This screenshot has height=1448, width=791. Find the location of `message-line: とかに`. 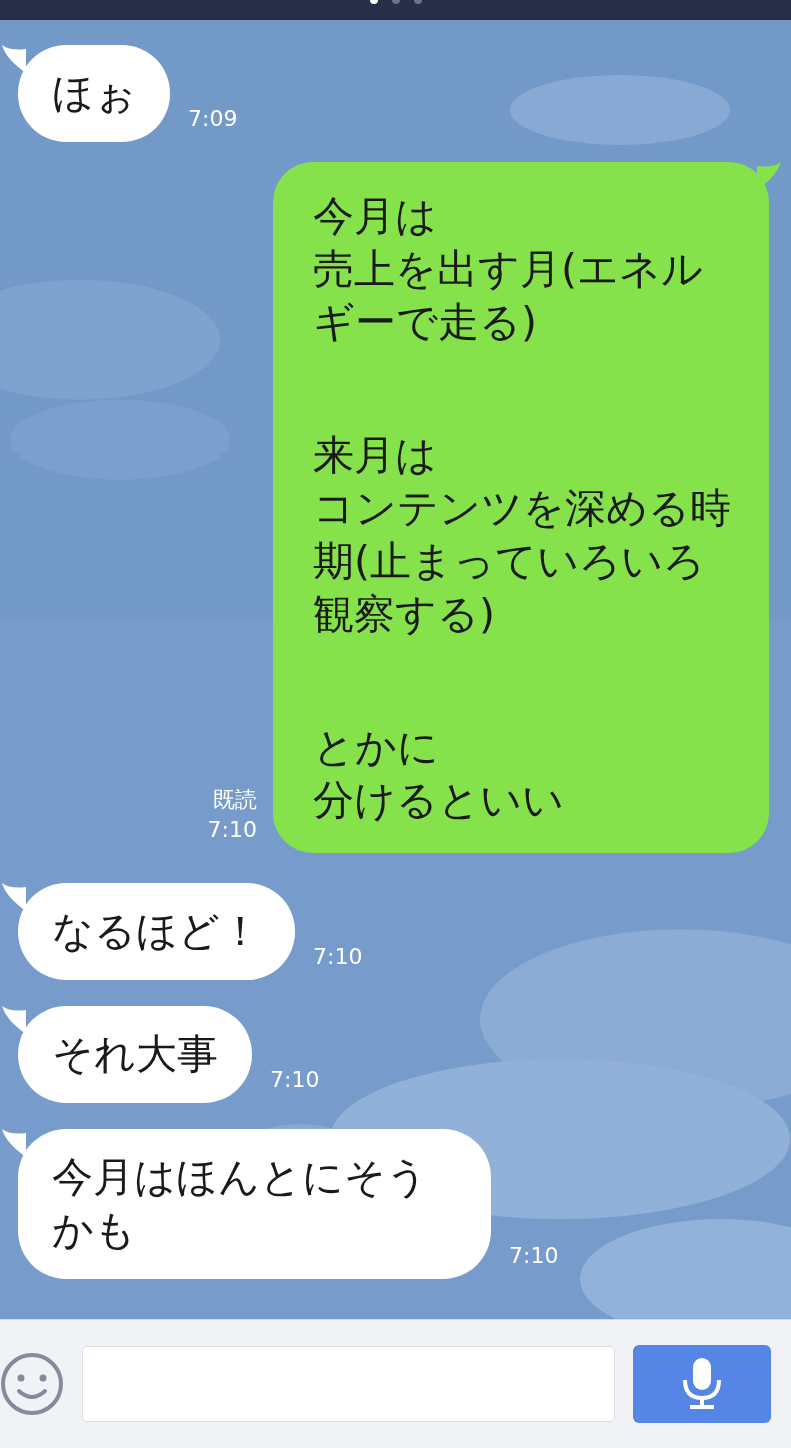

message-line: とかに is located at coordinates (376, 747).